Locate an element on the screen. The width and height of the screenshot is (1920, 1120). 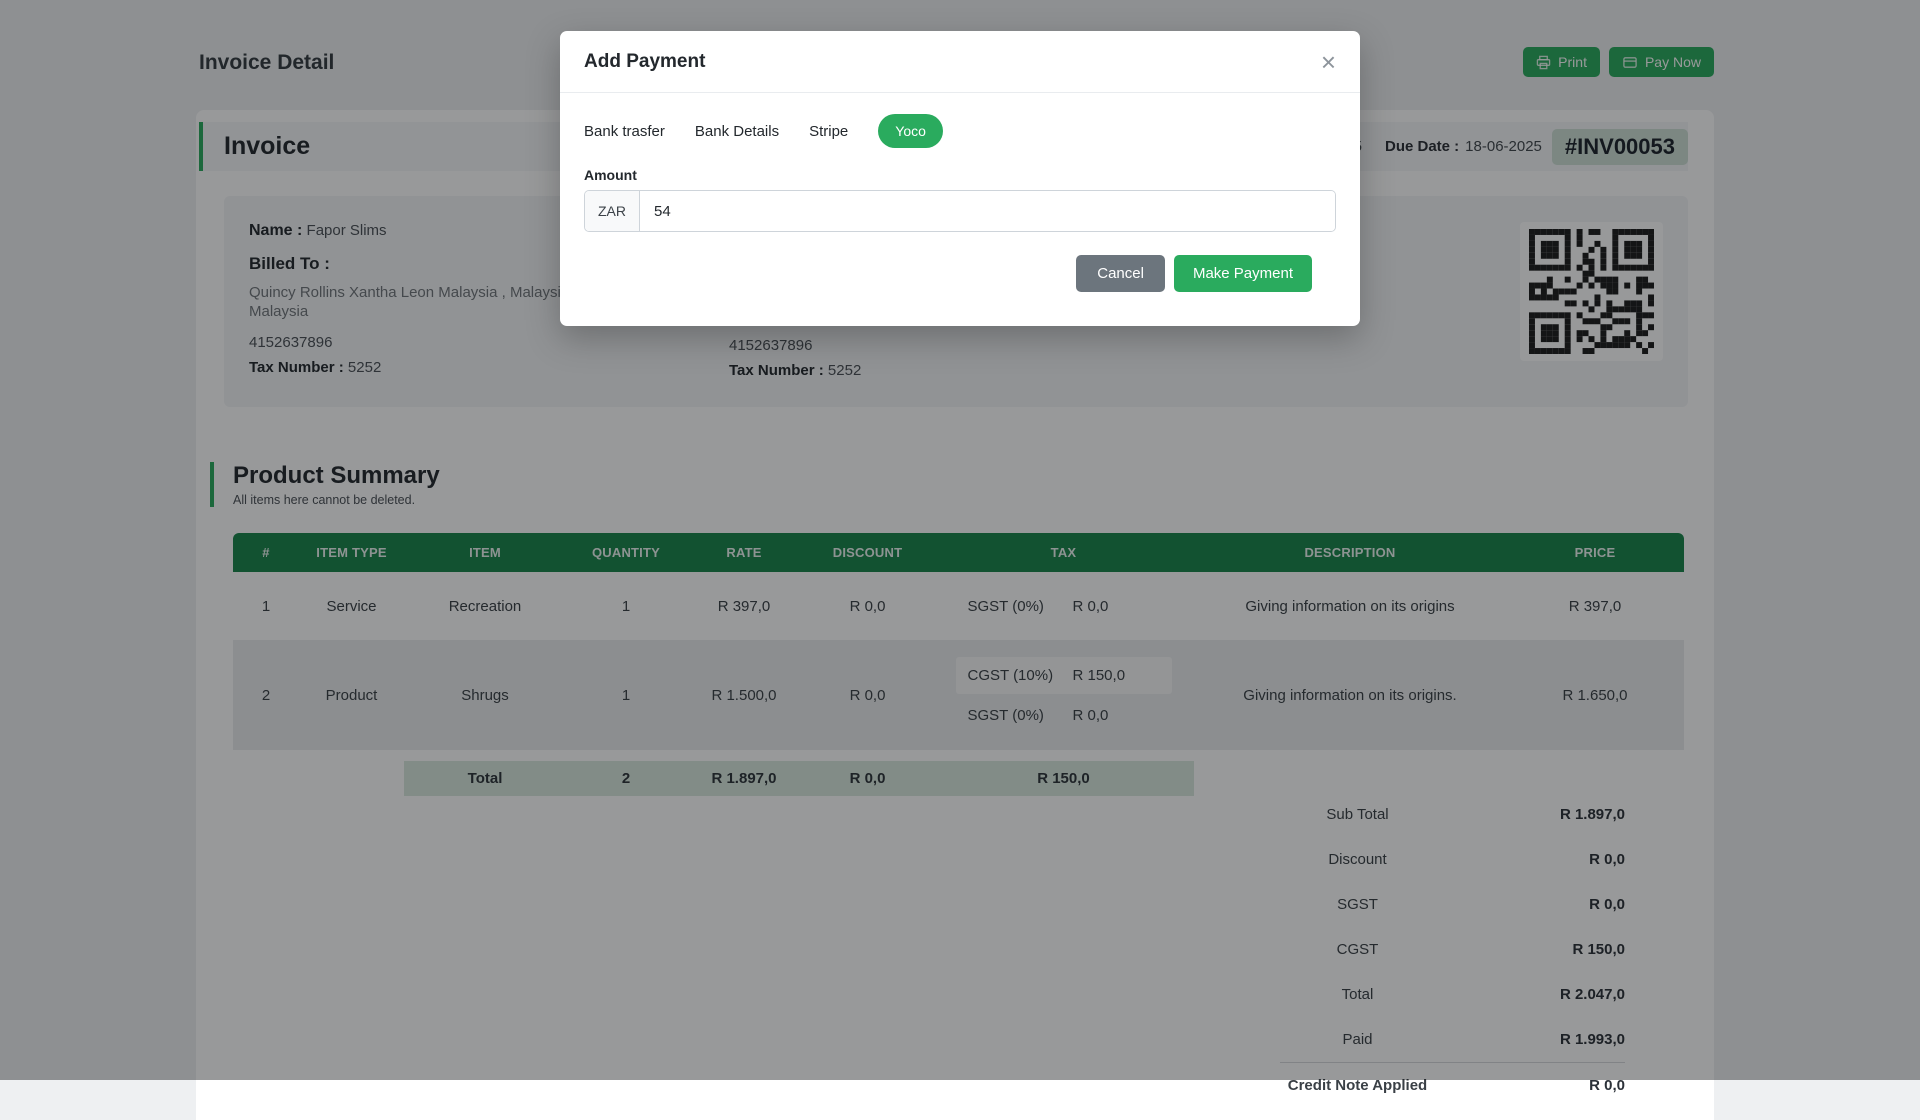
tab-yoco: Yoco is located at coordinates (910, 131).